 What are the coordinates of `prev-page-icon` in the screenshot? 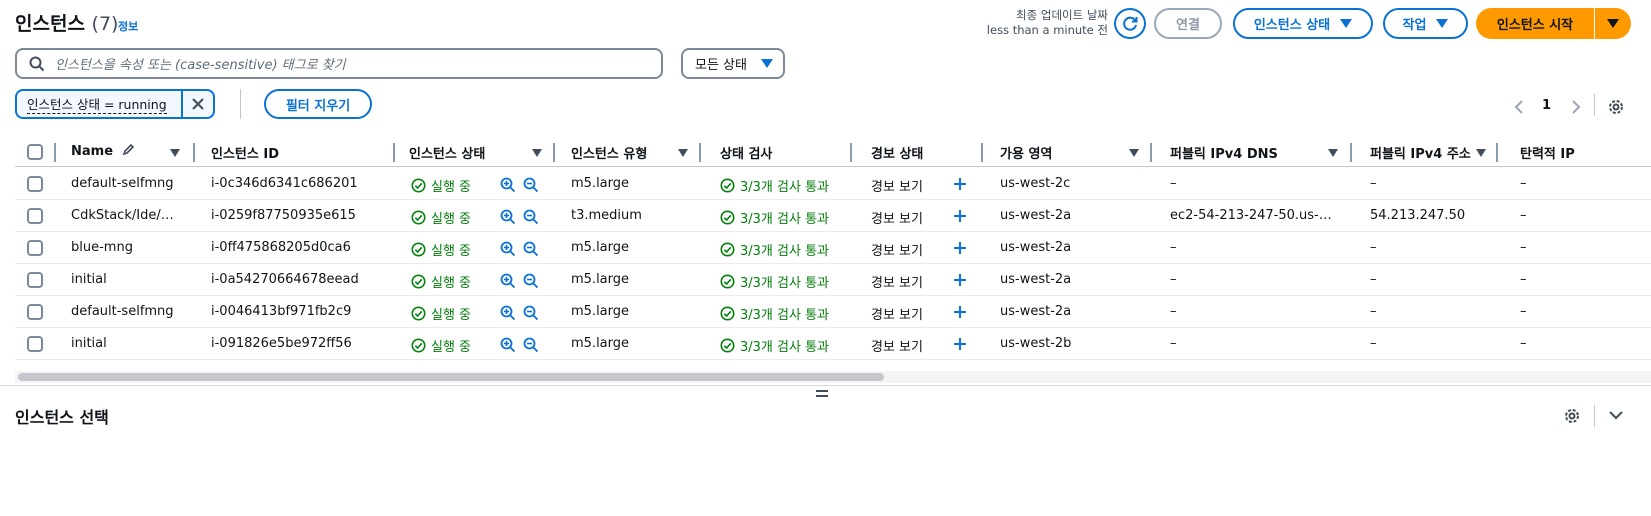 It's located at (1519, 107).